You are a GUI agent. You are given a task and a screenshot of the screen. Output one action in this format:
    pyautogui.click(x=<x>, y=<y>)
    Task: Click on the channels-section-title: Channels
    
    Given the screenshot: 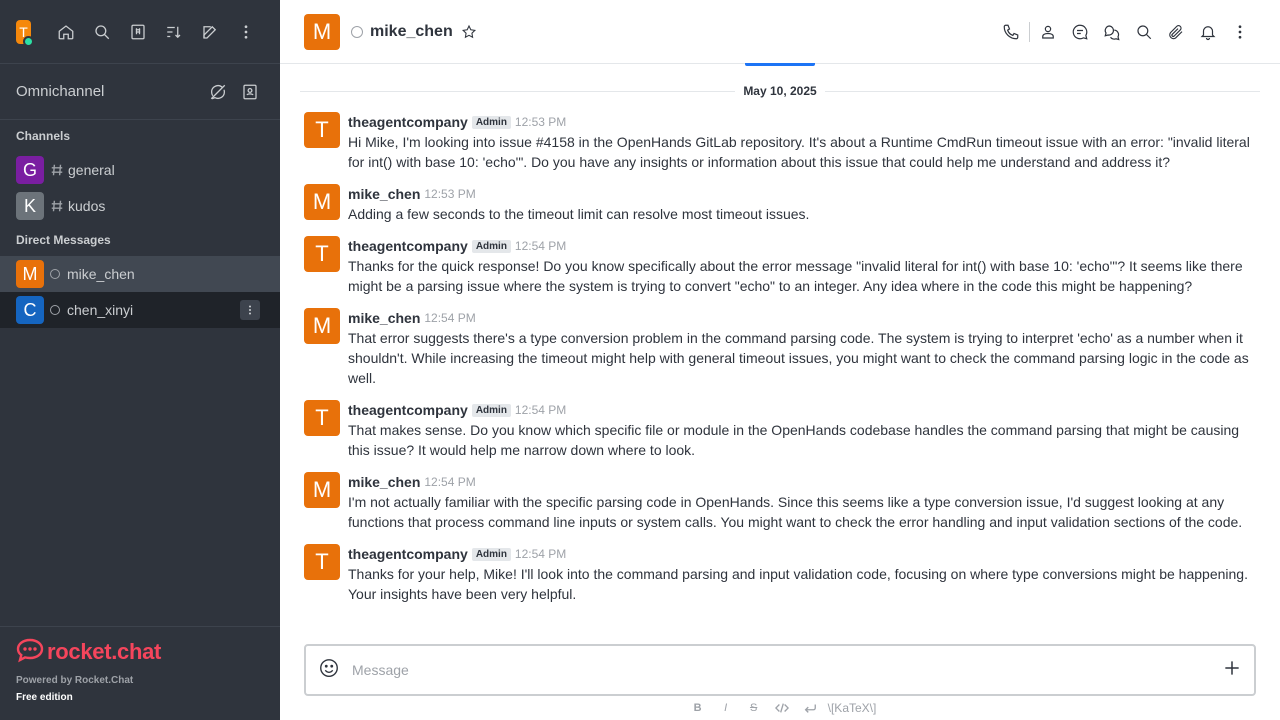 What is the action you would take?
    pyautogui.click(x=43, y=136)
    